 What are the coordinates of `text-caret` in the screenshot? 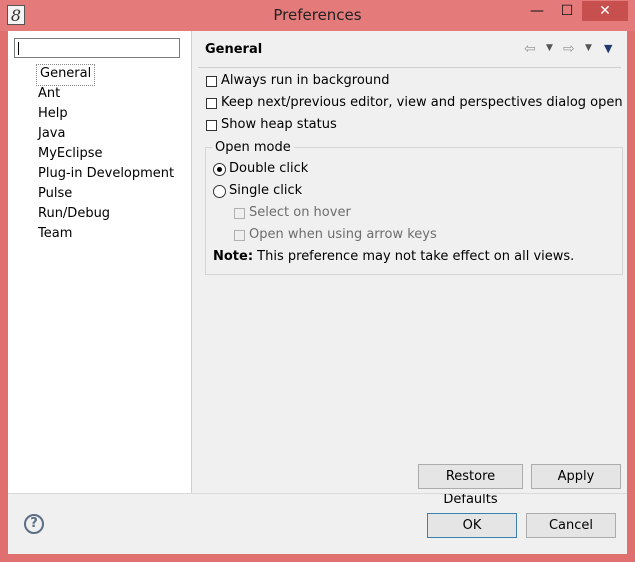 It's located at (18, 48).